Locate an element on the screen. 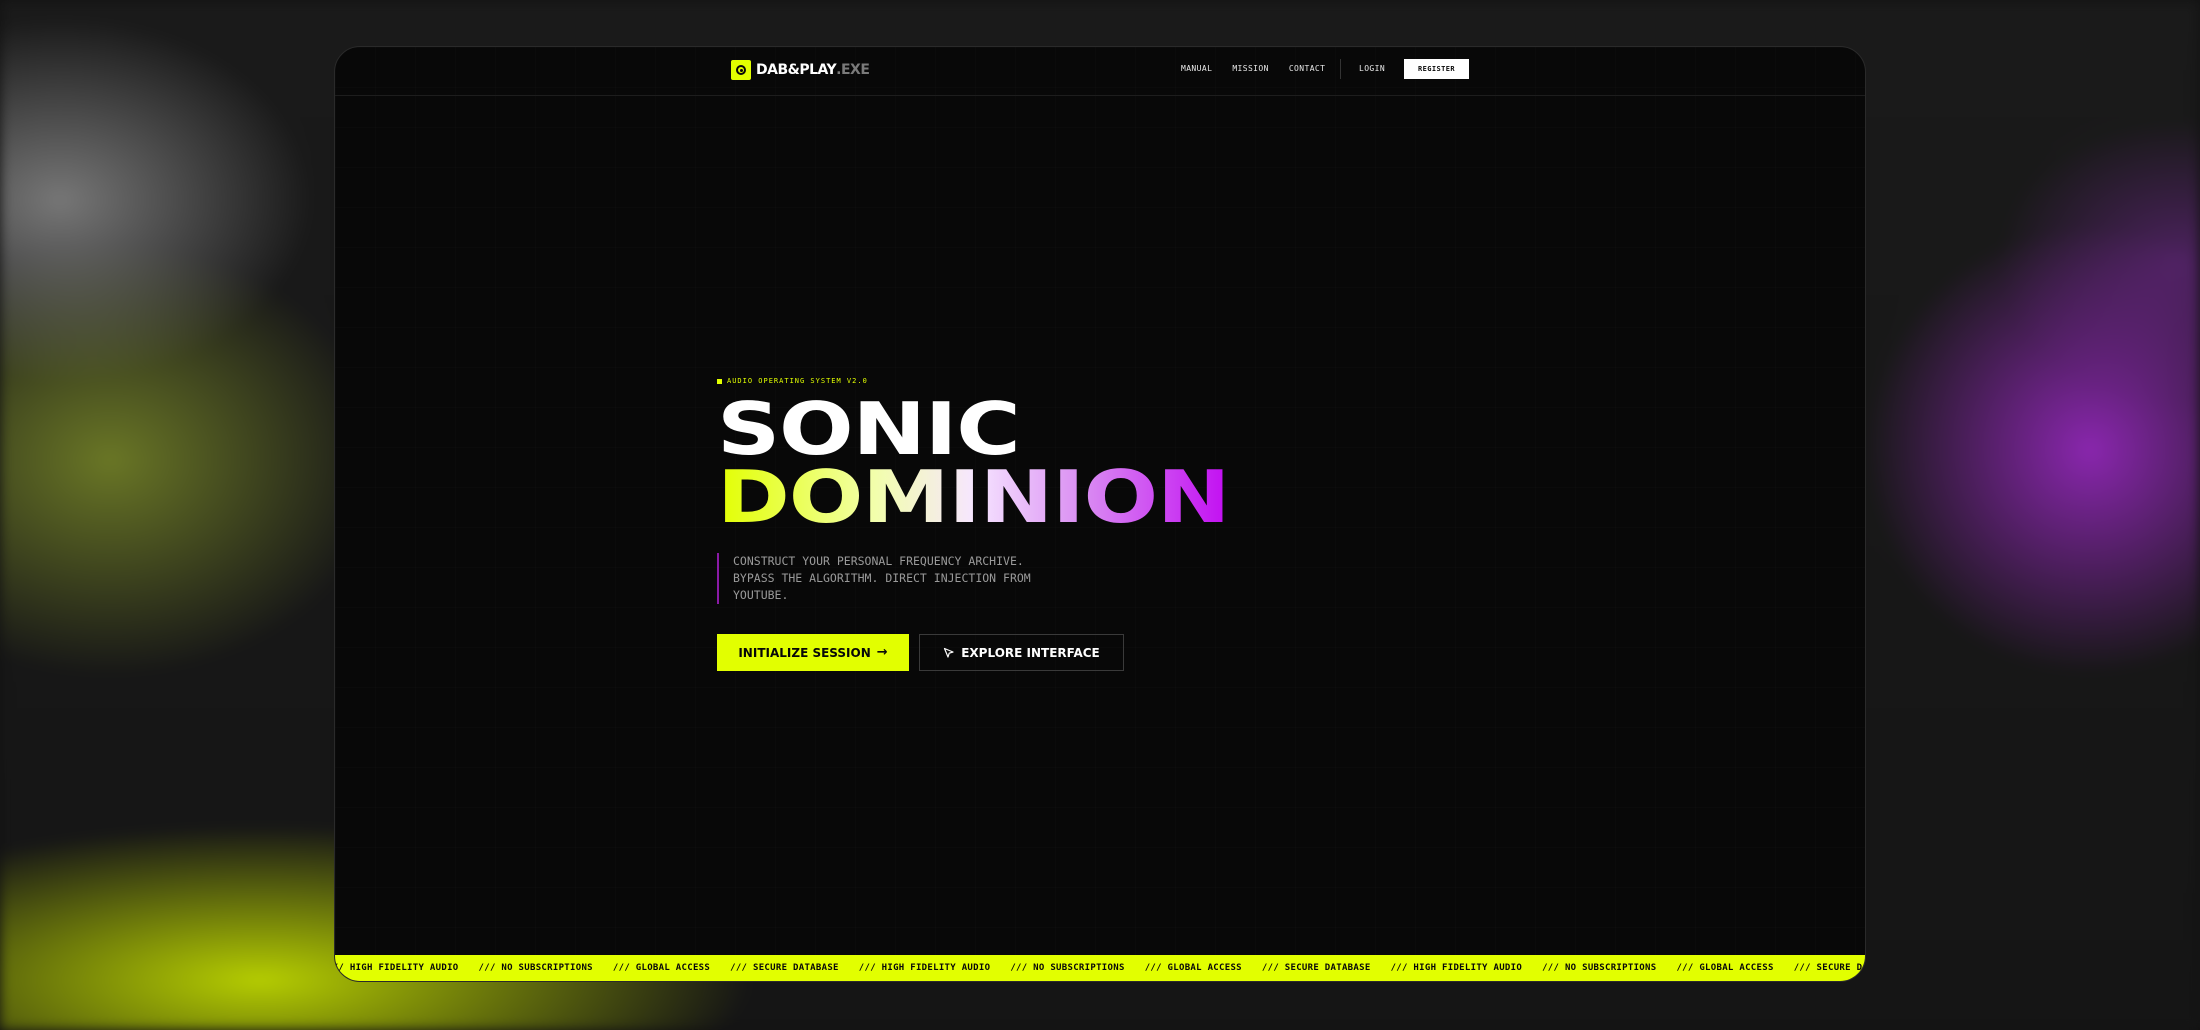  eyebrow-text: AUDIO OPERATING SYSTEM V2.0 is located at coordinates (797, 381).